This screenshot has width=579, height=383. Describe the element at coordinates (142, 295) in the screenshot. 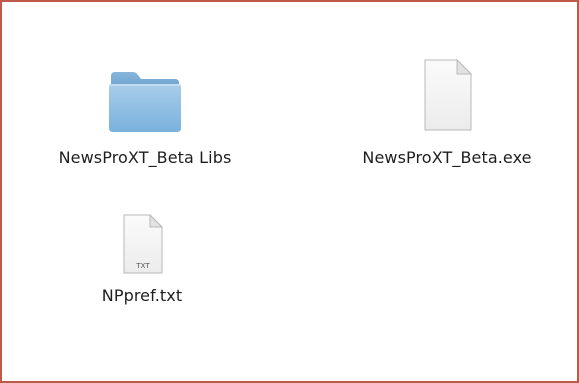

I see `item-label: NPpref.txt` at that location.